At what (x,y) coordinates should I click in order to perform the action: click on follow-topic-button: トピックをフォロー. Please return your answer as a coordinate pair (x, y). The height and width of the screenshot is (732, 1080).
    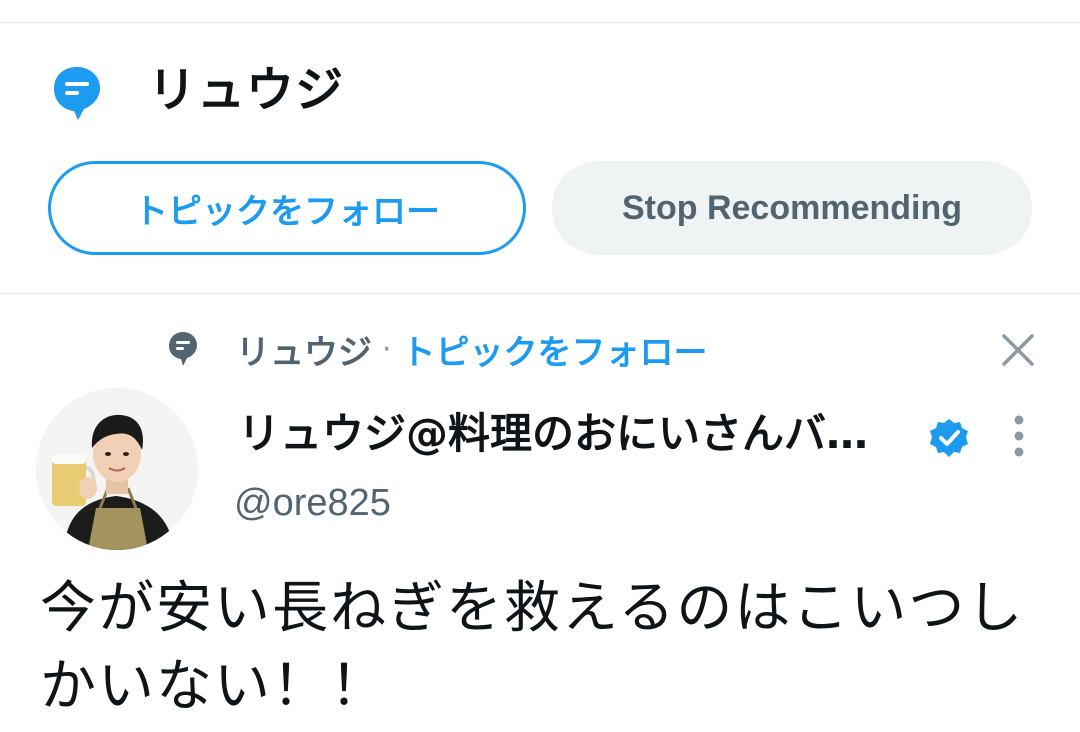
    Looking at the image, I should click on (287, 208).